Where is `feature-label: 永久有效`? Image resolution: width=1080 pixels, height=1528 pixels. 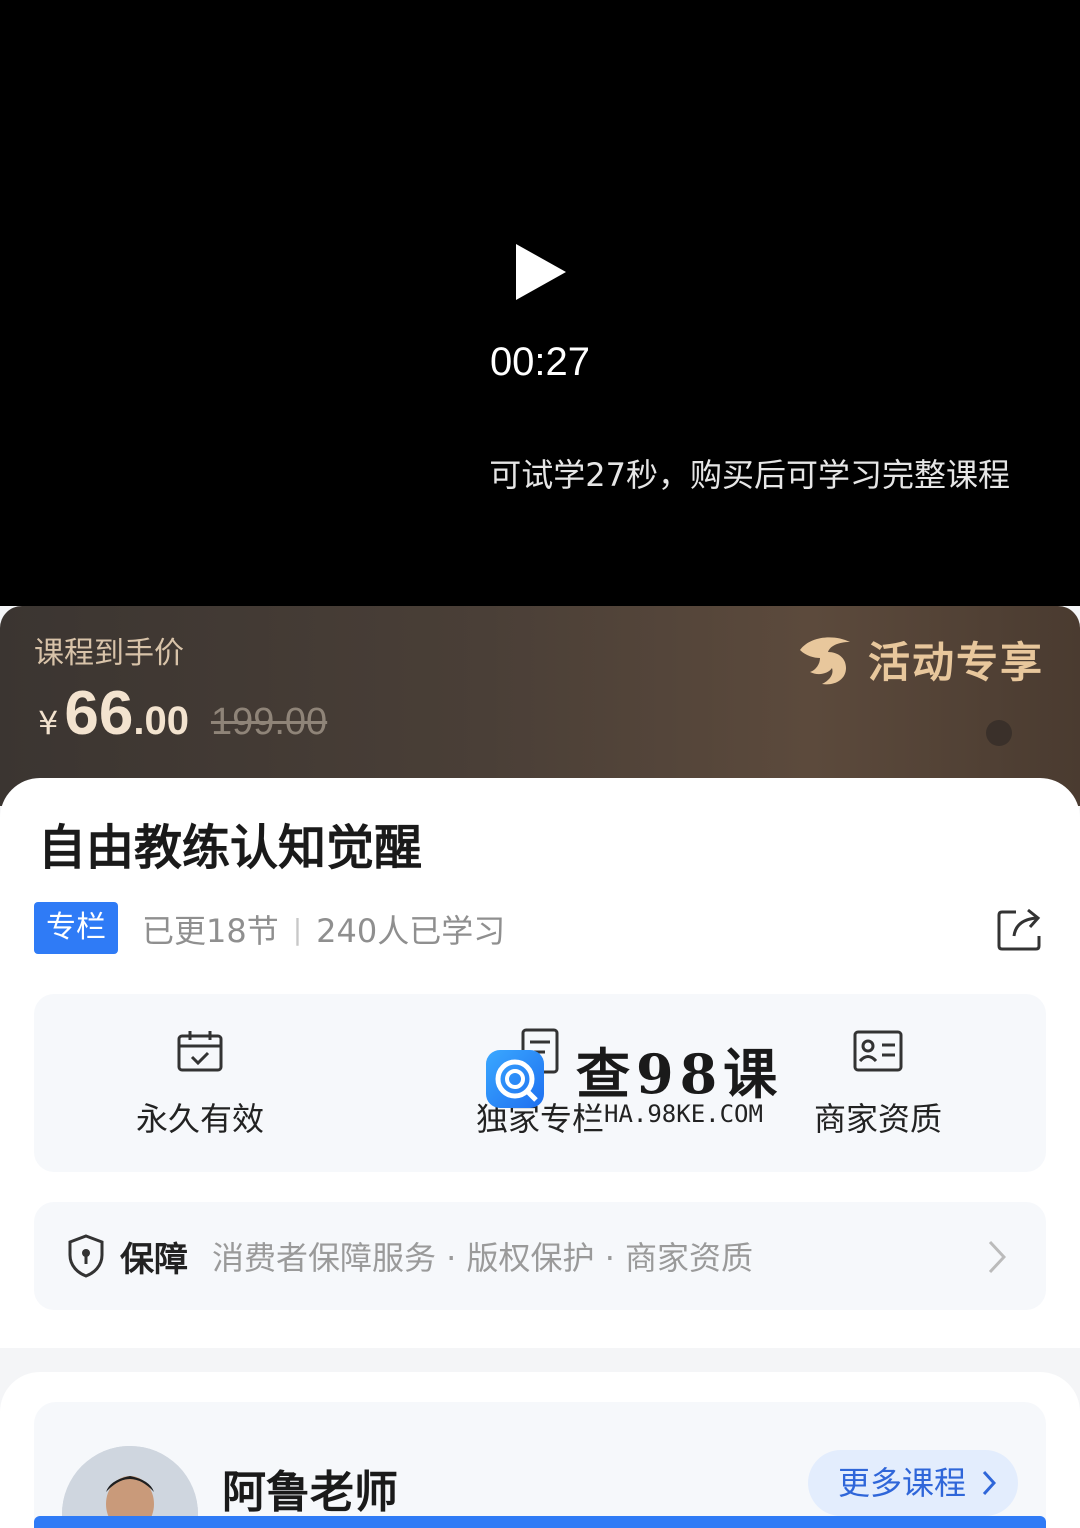
feature-label: 永久有效 is located at coordinates (199, 1119).